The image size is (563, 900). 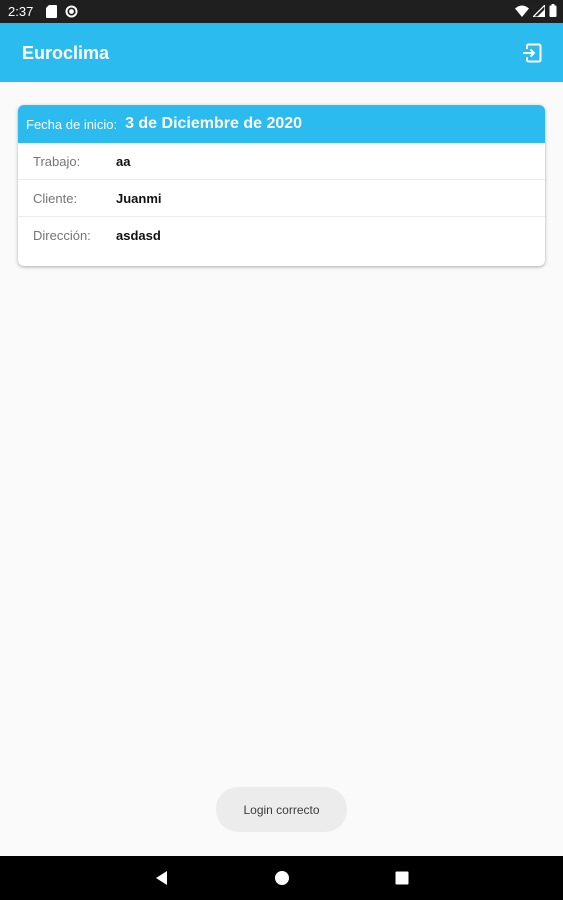 I want to click on card-header: Fecha de inicio: 3 de Diciembre de 2020, so click(x=281, y=124).